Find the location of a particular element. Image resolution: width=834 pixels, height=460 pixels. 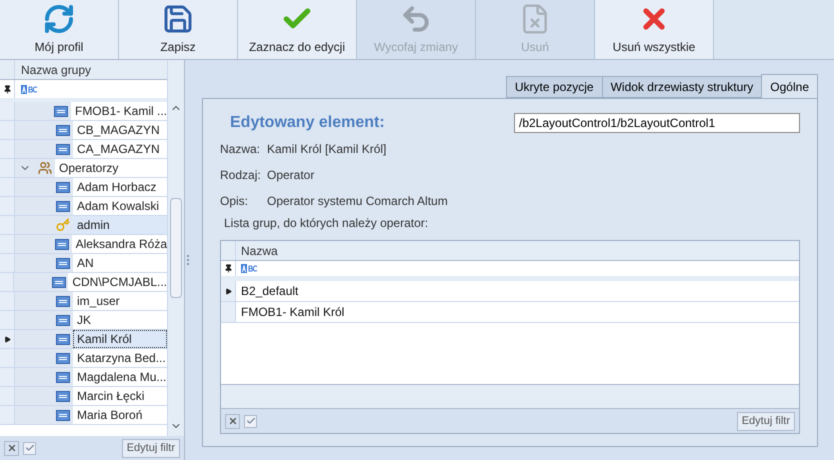

field-label: Opis: is located at coordinates (235, 201).